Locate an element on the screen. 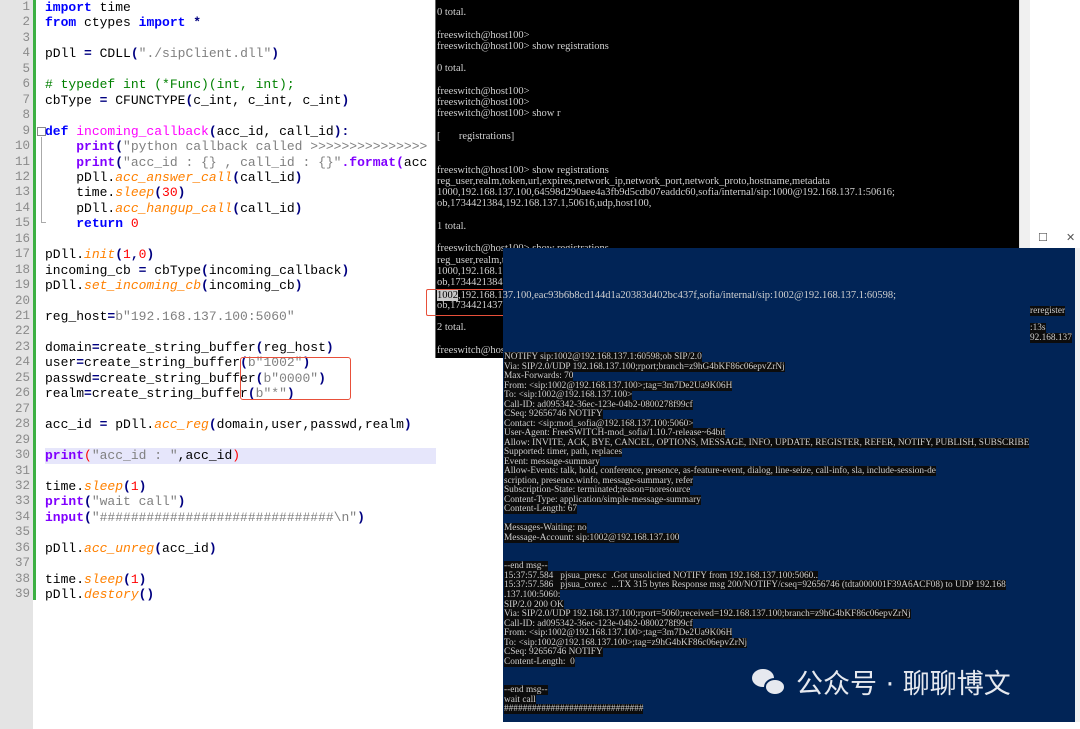 This screenshot has height=729, width=1080. console-line: [ registrations] is located at coordinates (476, 136).